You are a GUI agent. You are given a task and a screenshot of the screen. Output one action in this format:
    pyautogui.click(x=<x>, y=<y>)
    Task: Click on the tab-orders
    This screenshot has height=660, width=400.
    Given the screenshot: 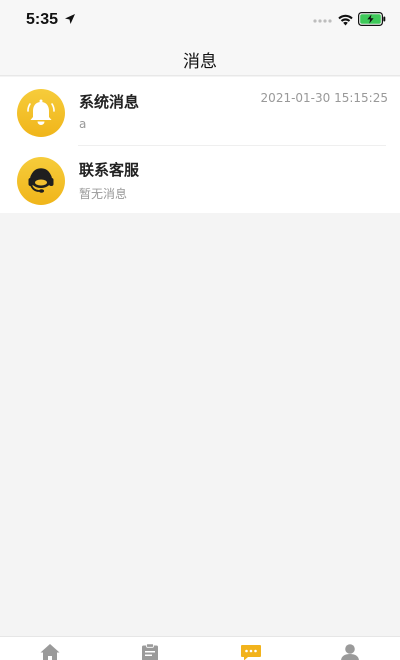 What is the action you would take?
    pyautogui.click(x=150, y=651)
    